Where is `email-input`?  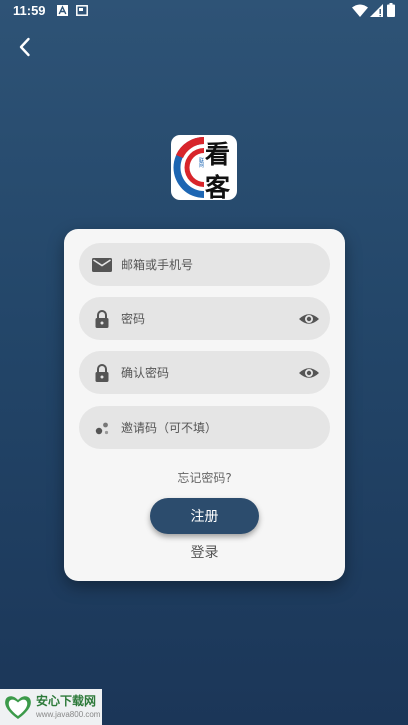 email-input is located at coordinates (206, 264).